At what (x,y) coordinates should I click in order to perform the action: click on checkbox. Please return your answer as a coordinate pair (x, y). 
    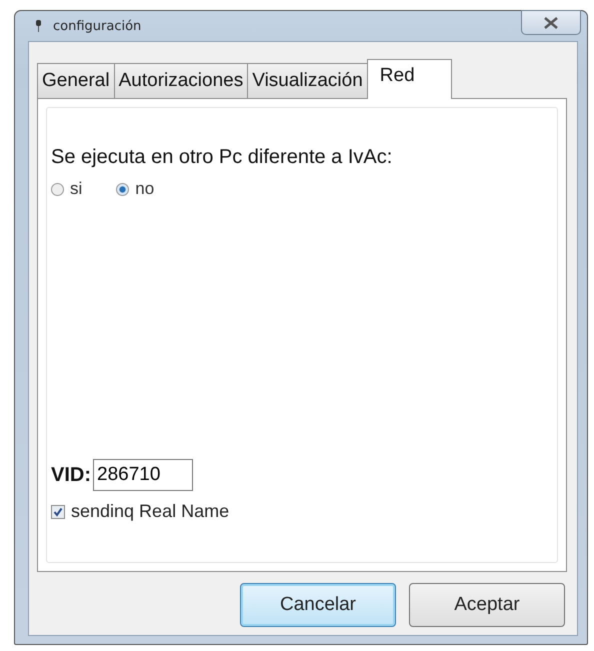
    Looking at the image, I should click on (58, 511).